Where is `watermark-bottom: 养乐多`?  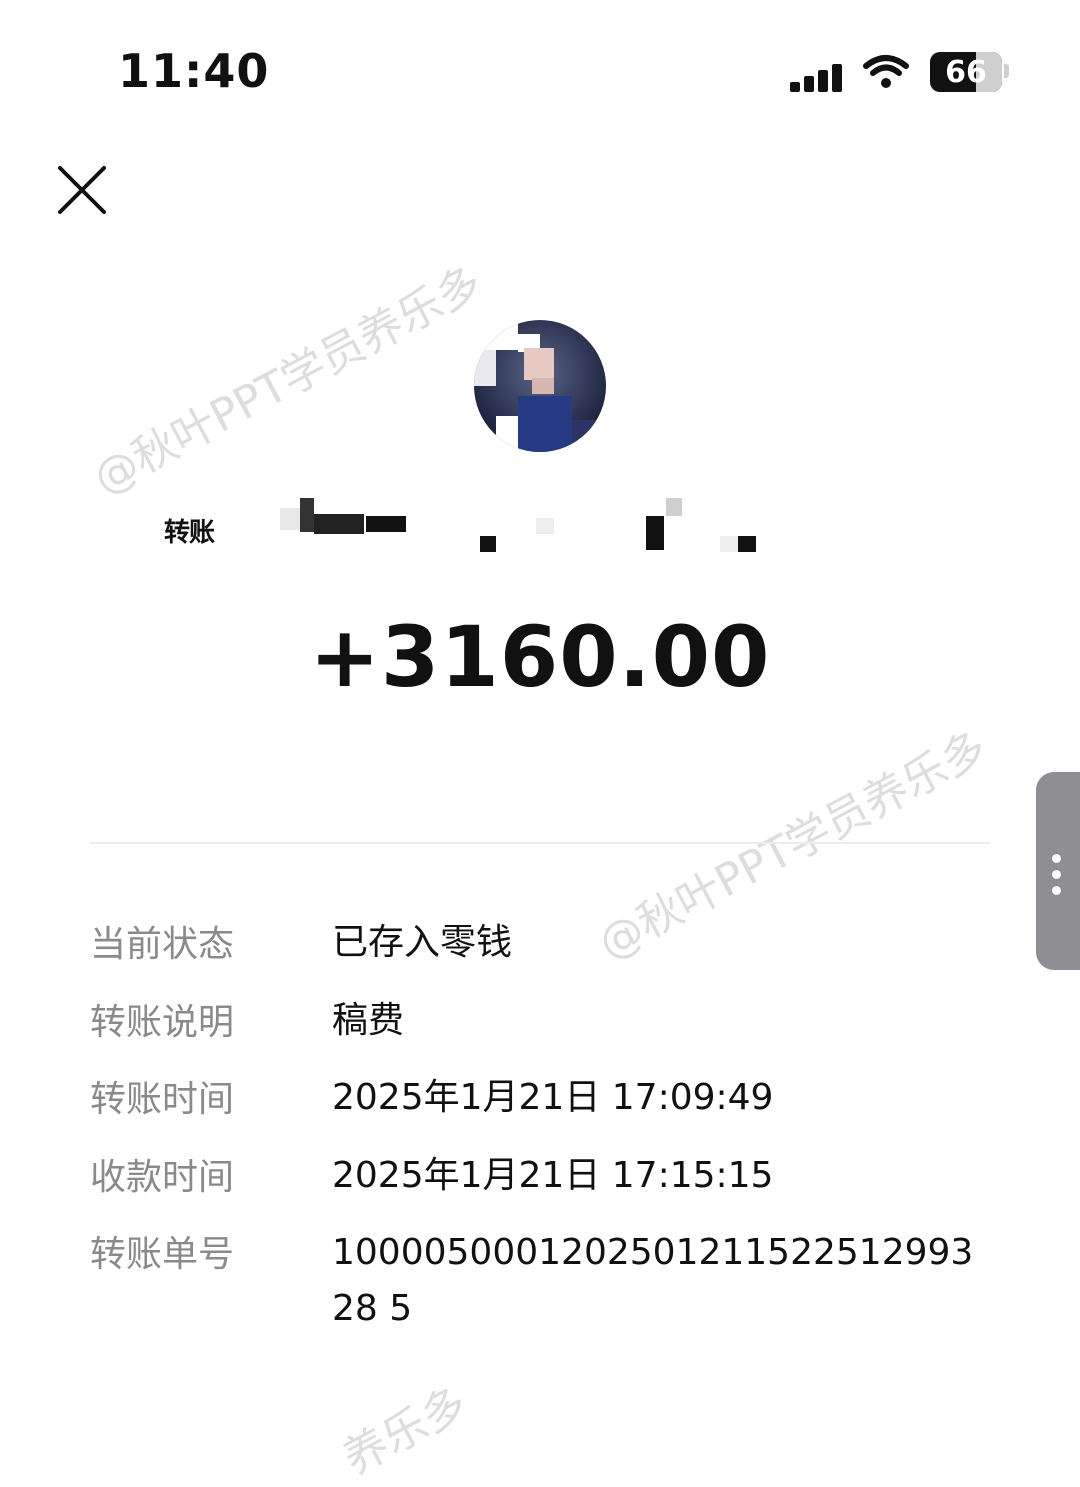
watermark-bottom: 养乐多 is located at coordinates (405, 1431).